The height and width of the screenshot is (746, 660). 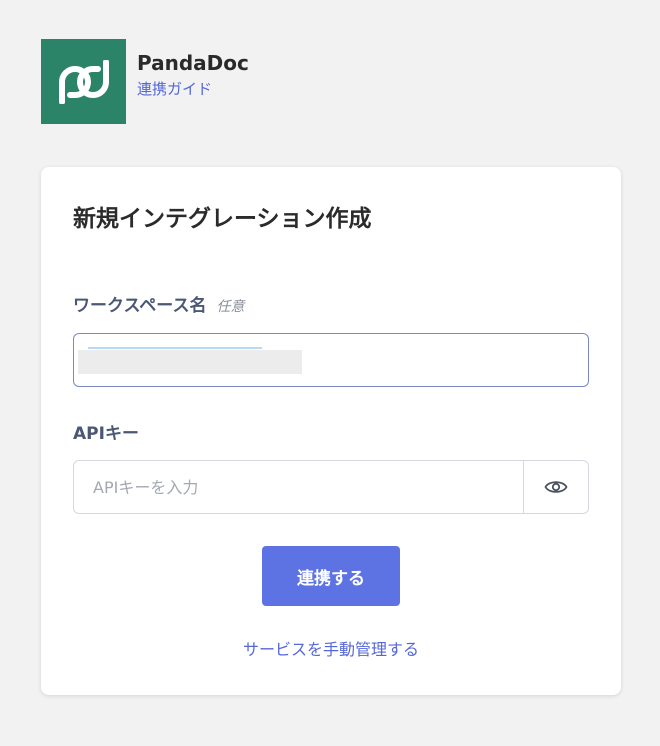 I want to click on api-key-field, so click(x=331, y=487).